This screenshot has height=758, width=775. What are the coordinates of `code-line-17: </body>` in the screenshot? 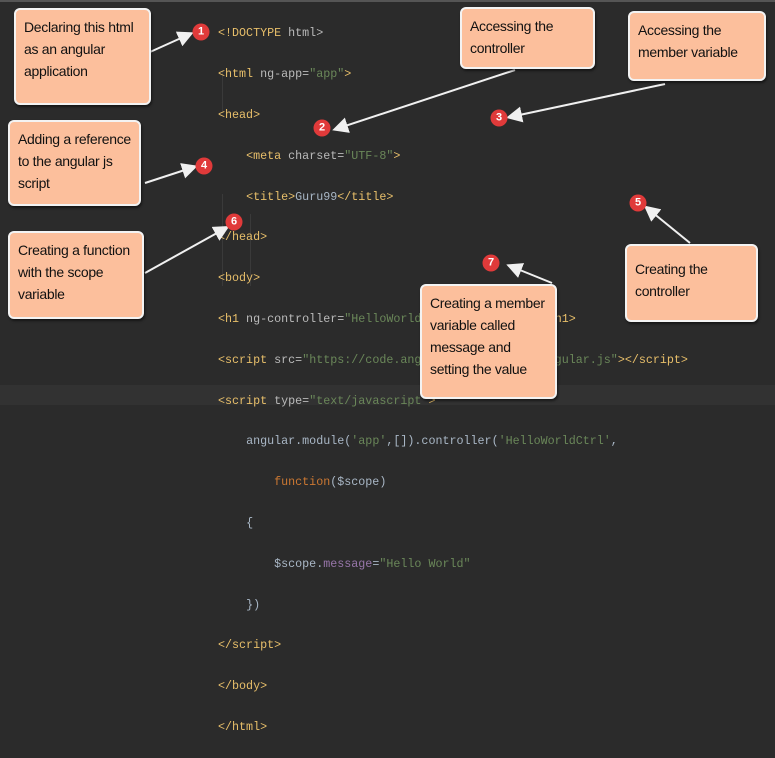 It's located at (453, 686).